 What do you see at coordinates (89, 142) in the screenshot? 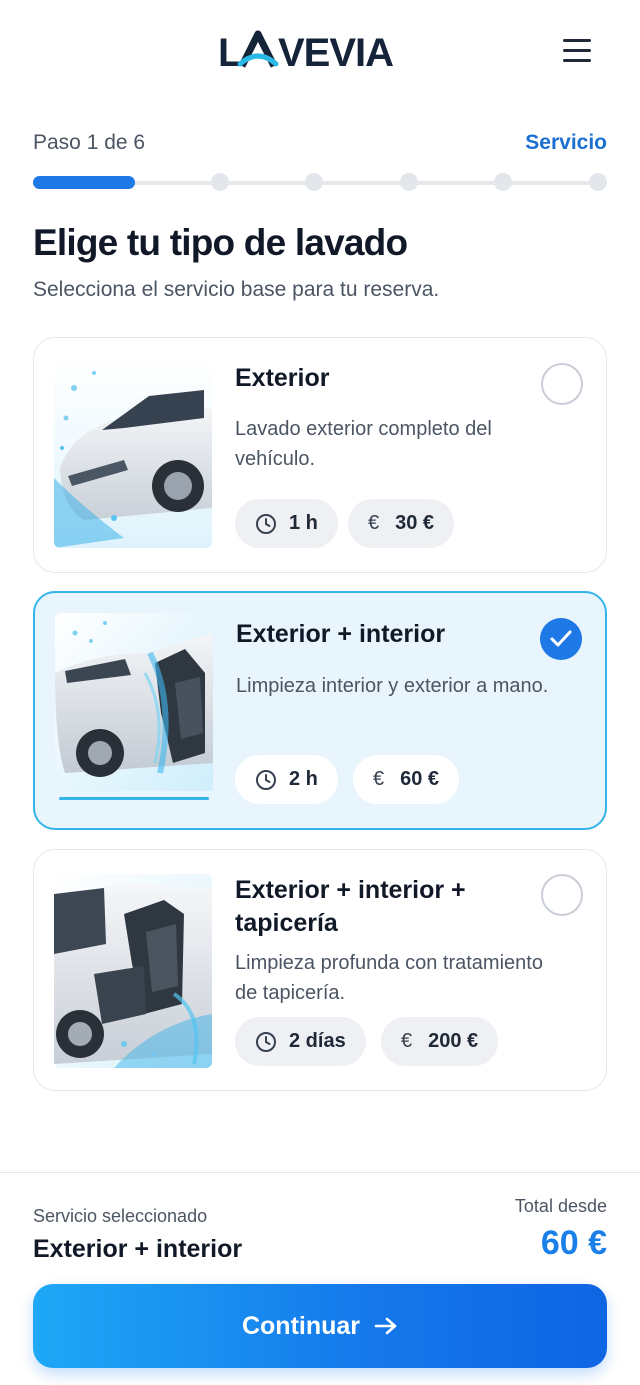
I see `step-counter: Paso 1 de 6` at bounding box center [89, 142].